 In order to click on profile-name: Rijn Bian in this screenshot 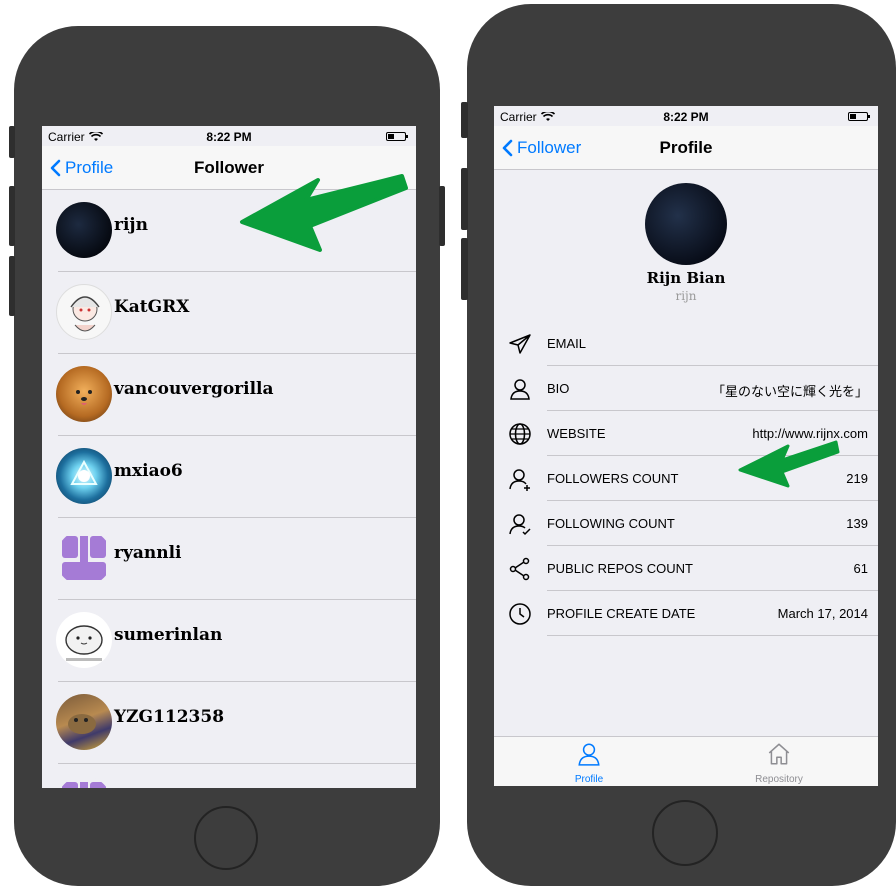, I will do `click(686, 278)`.